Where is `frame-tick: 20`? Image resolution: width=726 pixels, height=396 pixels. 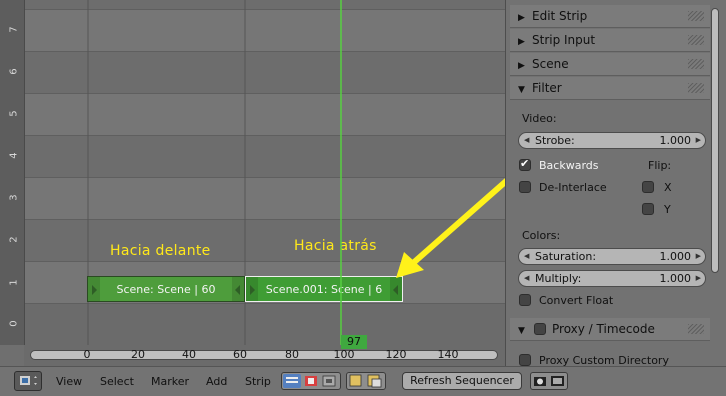 frame-tick: 20 is located at coordinates (138, 354).